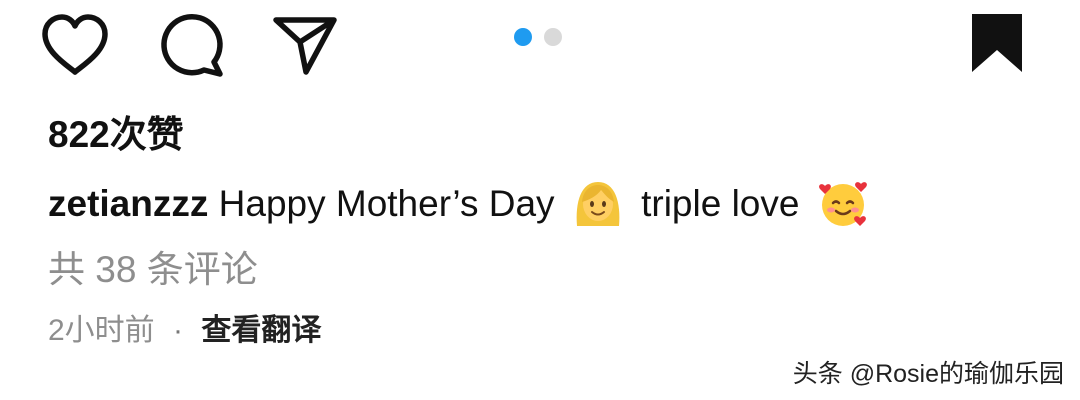 This screenshot has width=1080, height=400. What do you see at coordinates (75, 45) in the screenshot?
I see `heart-icon` at bounding box center [75, 45].